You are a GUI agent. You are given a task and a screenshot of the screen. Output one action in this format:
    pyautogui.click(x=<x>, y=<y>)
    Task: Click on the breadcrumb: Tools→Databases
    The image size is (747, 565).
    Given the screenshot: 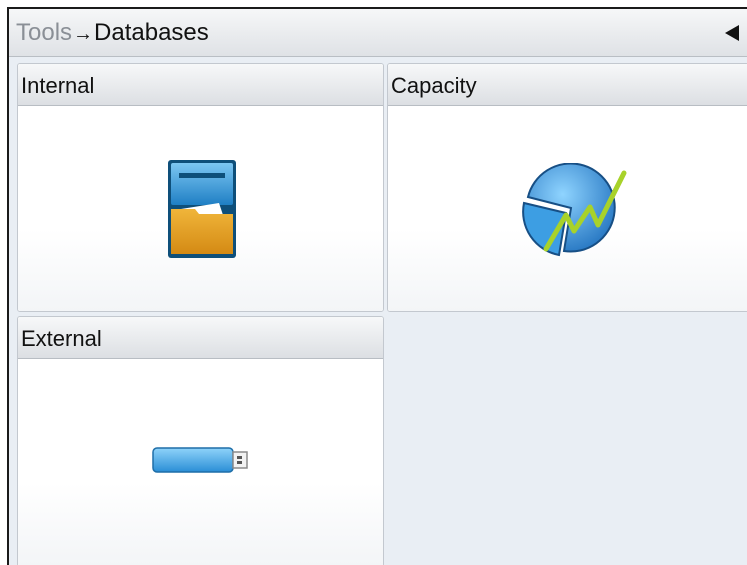 What is the action you would take?
    pyautogui.click(x=112, y=33)
    